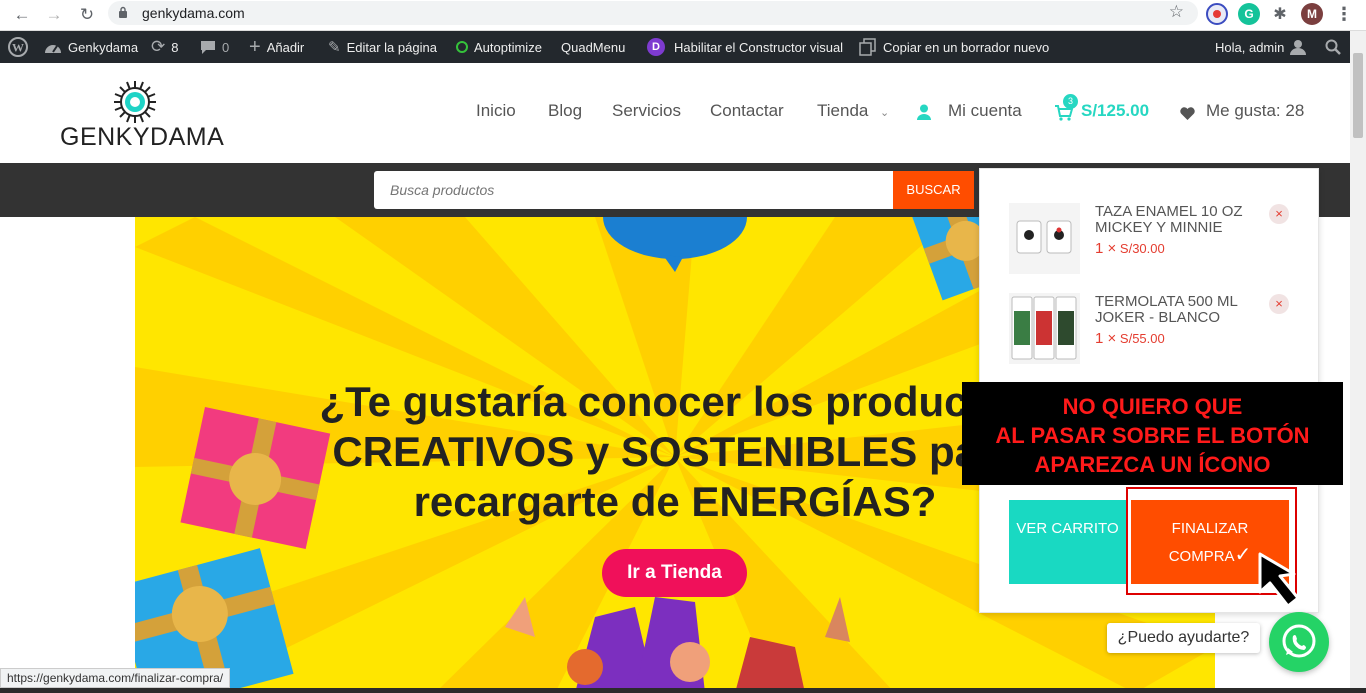 The height and width of the screenshot is (693, 1366). What do you see at coordinates (1344, 14) in the screenshot?
I see `browser-menu-icon: ⋮` at bounding box center [1344, 14].